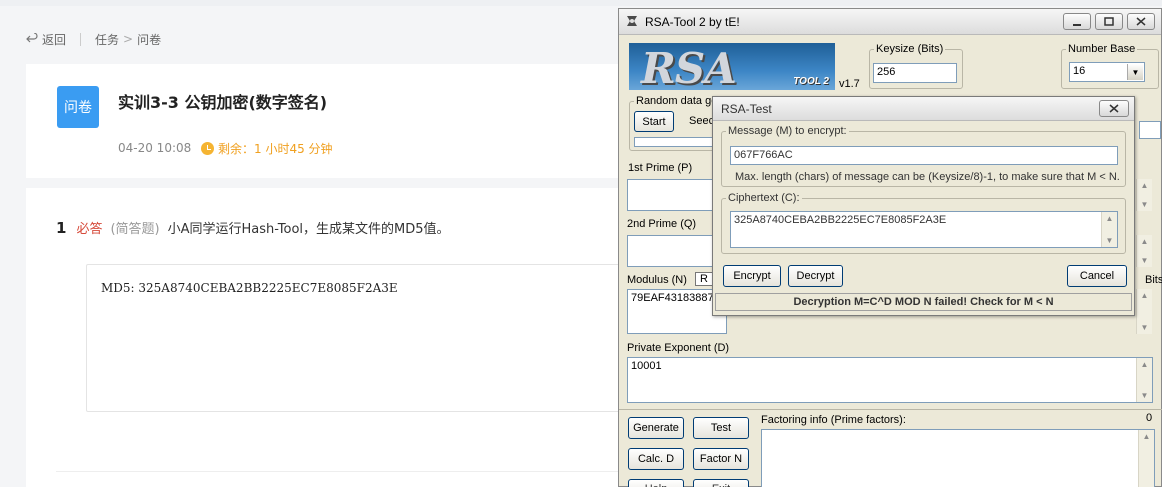 This screenshot has height=487, width=1162. What do you see at coordinates (1146, 458) in the screenshot?
I see `factoring-scrollbar: ▲` at bounding box center [1146, 458].